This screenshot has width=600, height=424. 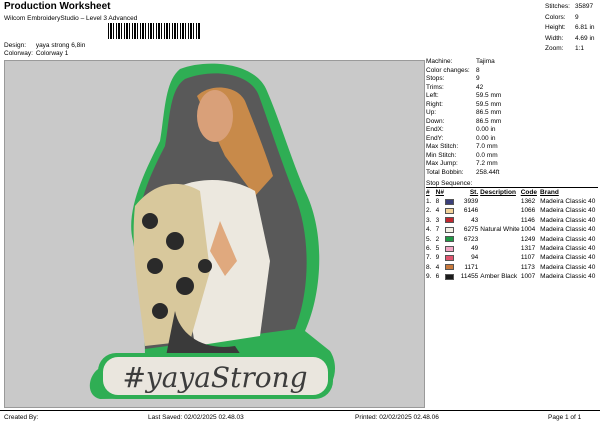 I want to click on stop-code: 1173, so click(x=527, y=267).